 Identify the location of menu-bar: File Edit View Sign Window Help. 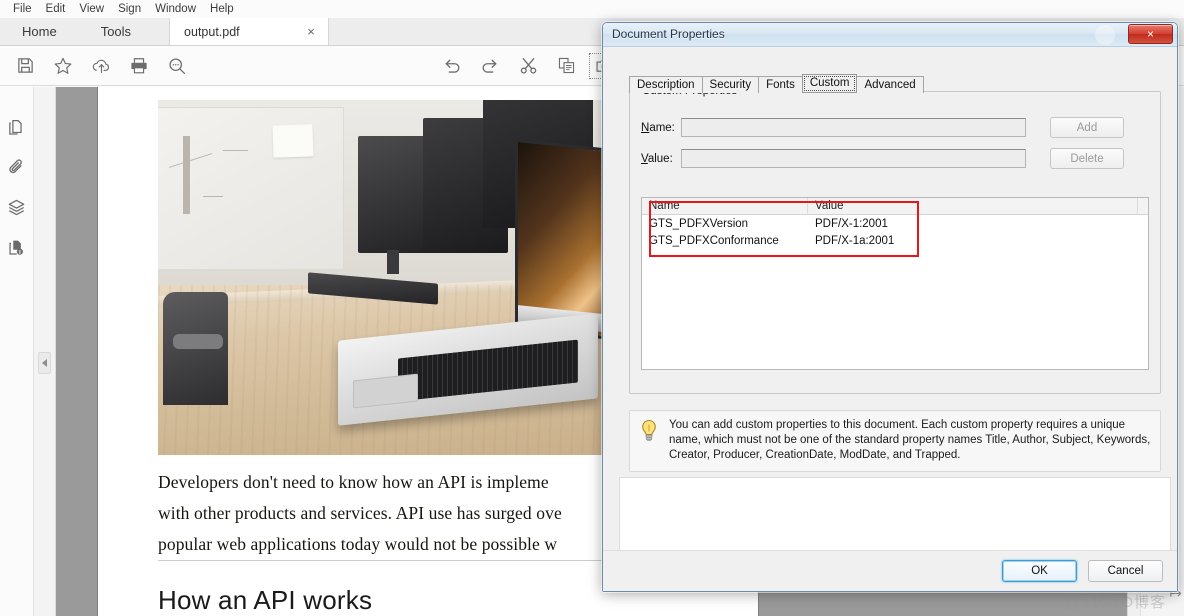
(592, 9).